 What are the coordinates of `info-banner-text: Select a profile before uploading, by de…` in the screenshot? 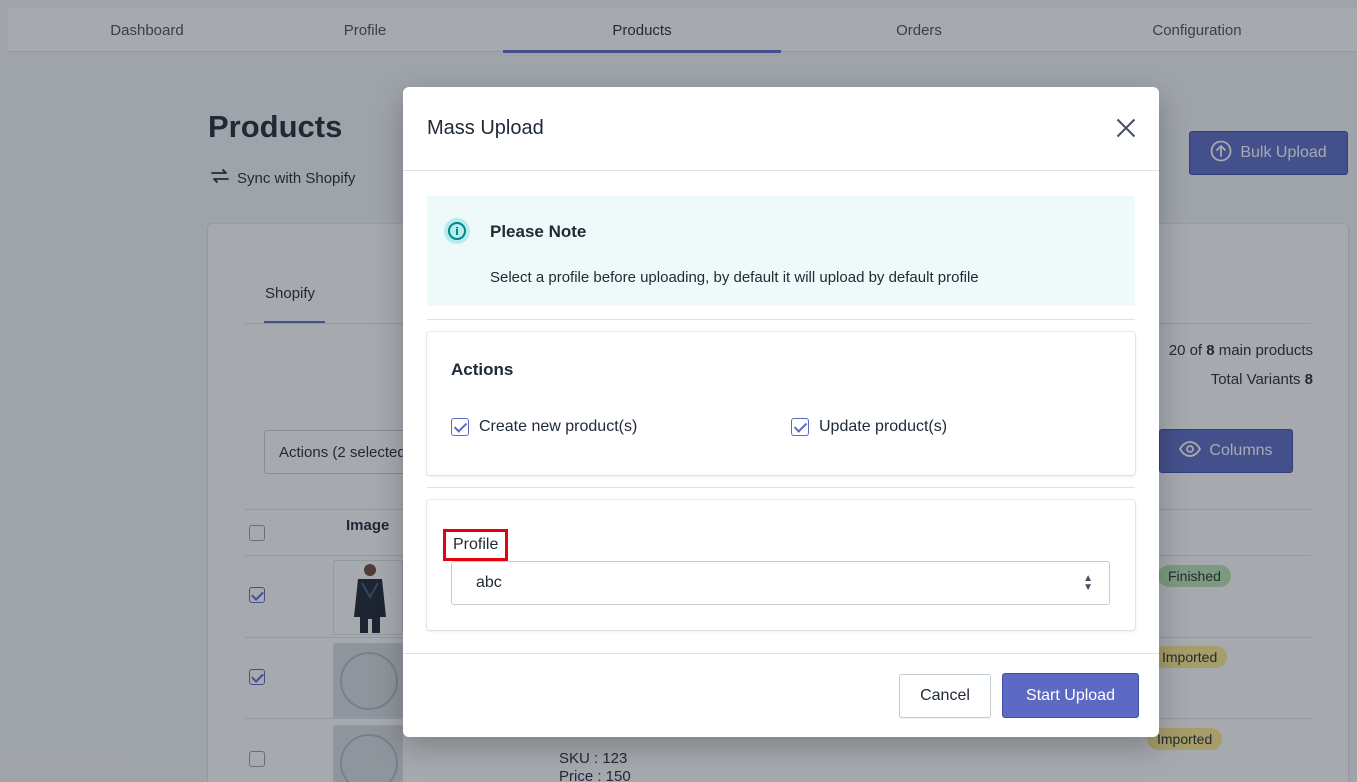 It's located at (734, 277).